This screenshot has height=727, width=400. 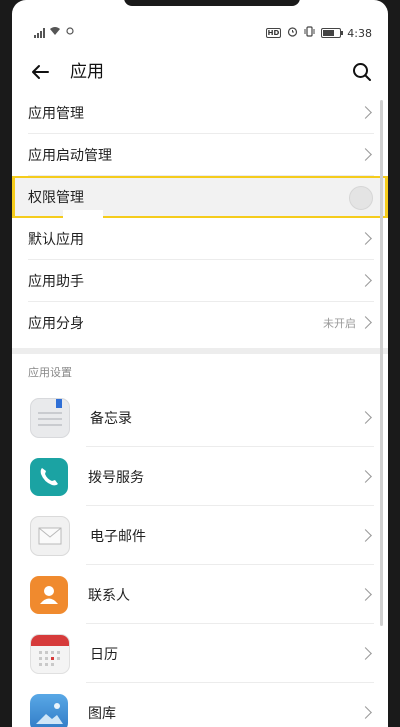 I want to click on row-value: 未开启, so click(x=339, y=323).